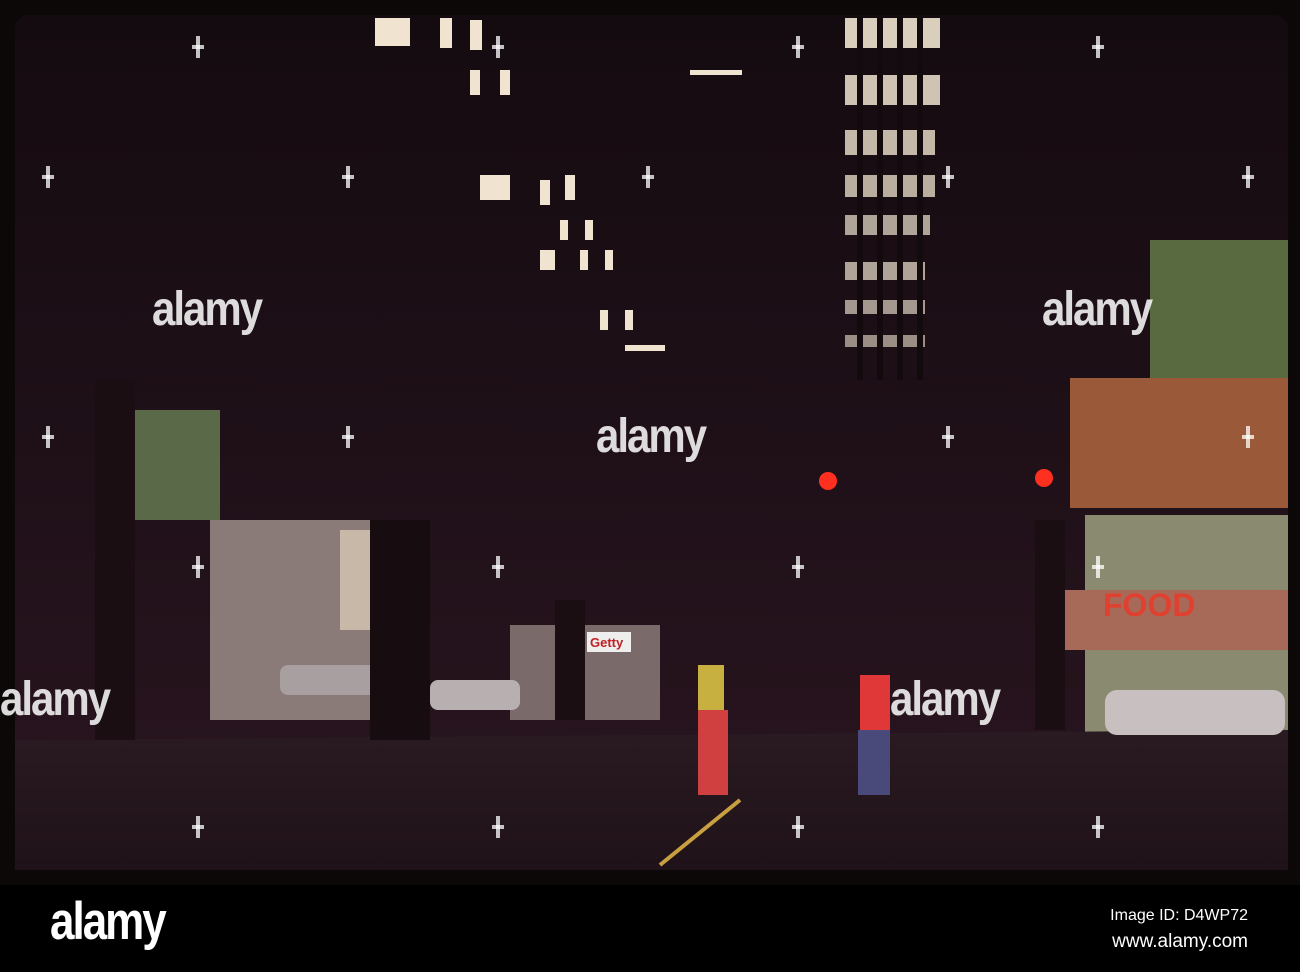 The width and height of the screenshot is (1300, 972). I want to click on footer-bar: alamy Image ID: D4WP72 www.alamy.com, so click(650, 928).